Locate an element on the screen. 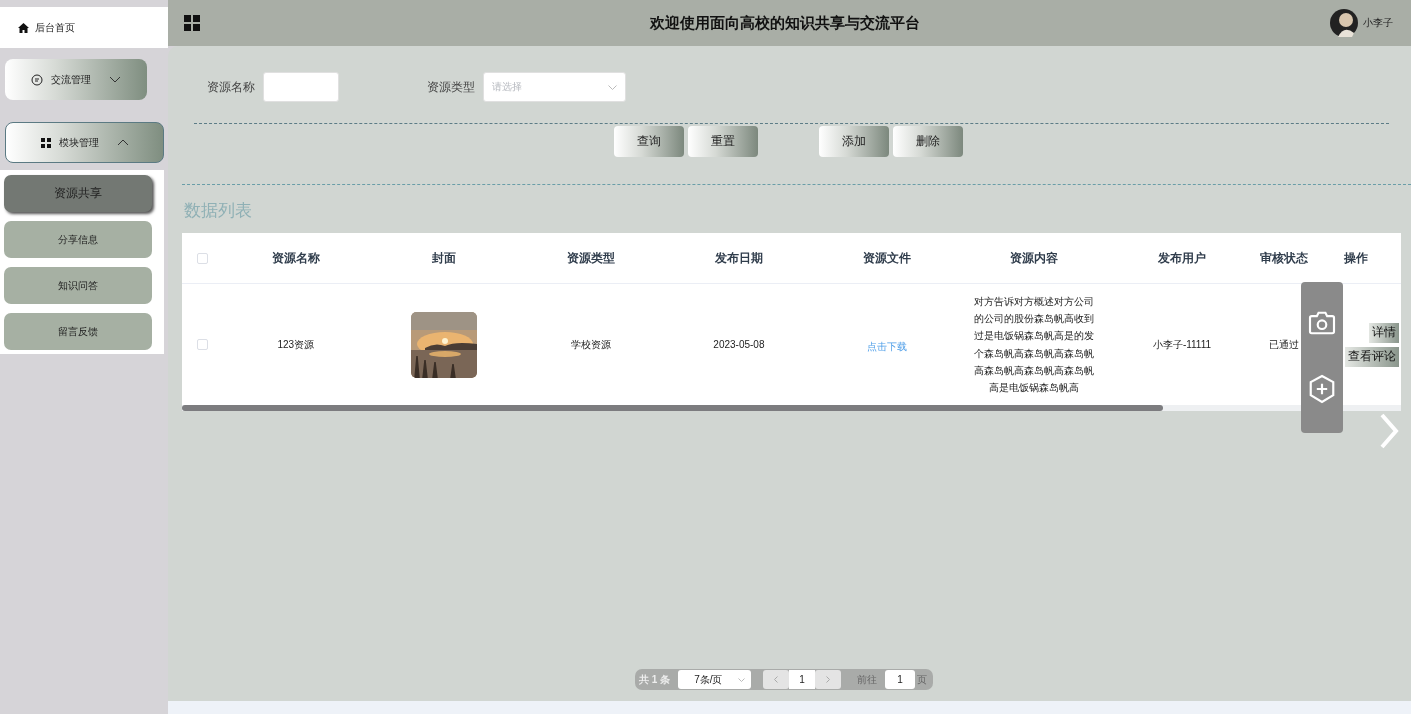  table-cell-text: 123资源 is located at coordinates (296, 345).